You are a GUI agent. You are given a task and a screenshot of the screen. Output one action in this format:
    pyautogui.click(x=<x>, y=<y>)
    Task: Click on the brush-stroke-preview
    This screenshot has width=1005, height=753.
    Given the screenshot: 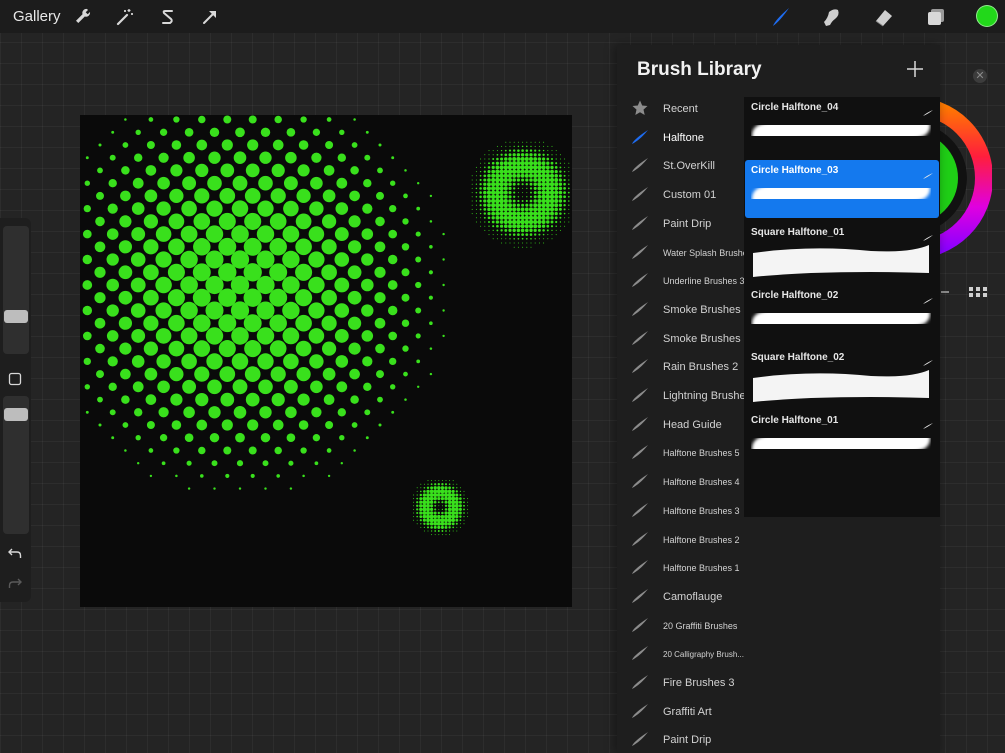 What is the action you would take?
    pyautogui.click(x=841, y=134)
    